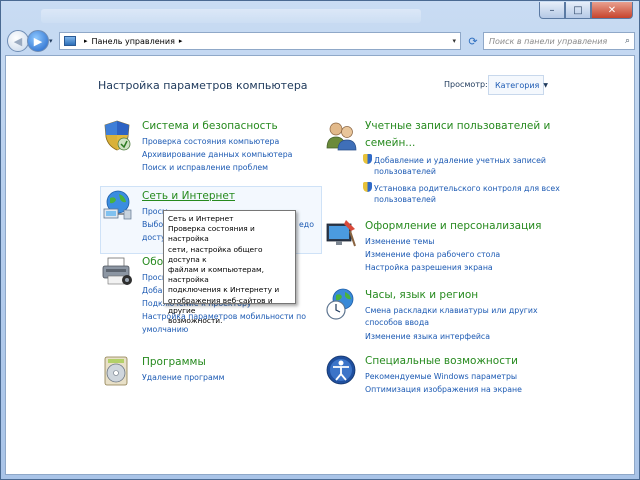 The image size is (640, 480). I want to click on recent-pages-dropdown: ▾, so click(51, 41).